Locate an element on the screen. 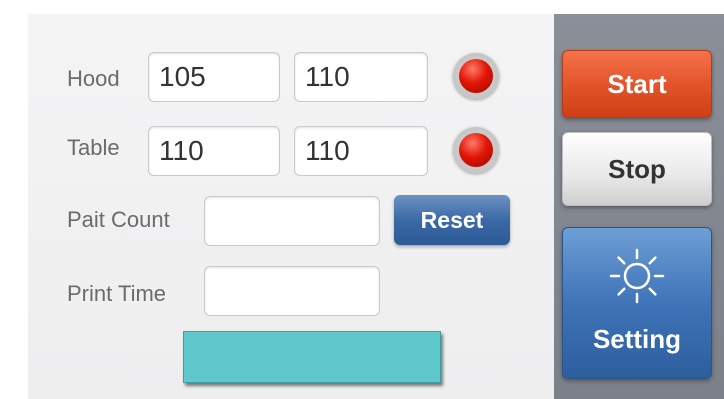  setting-label: Setting is located at coordinates (637, 339).